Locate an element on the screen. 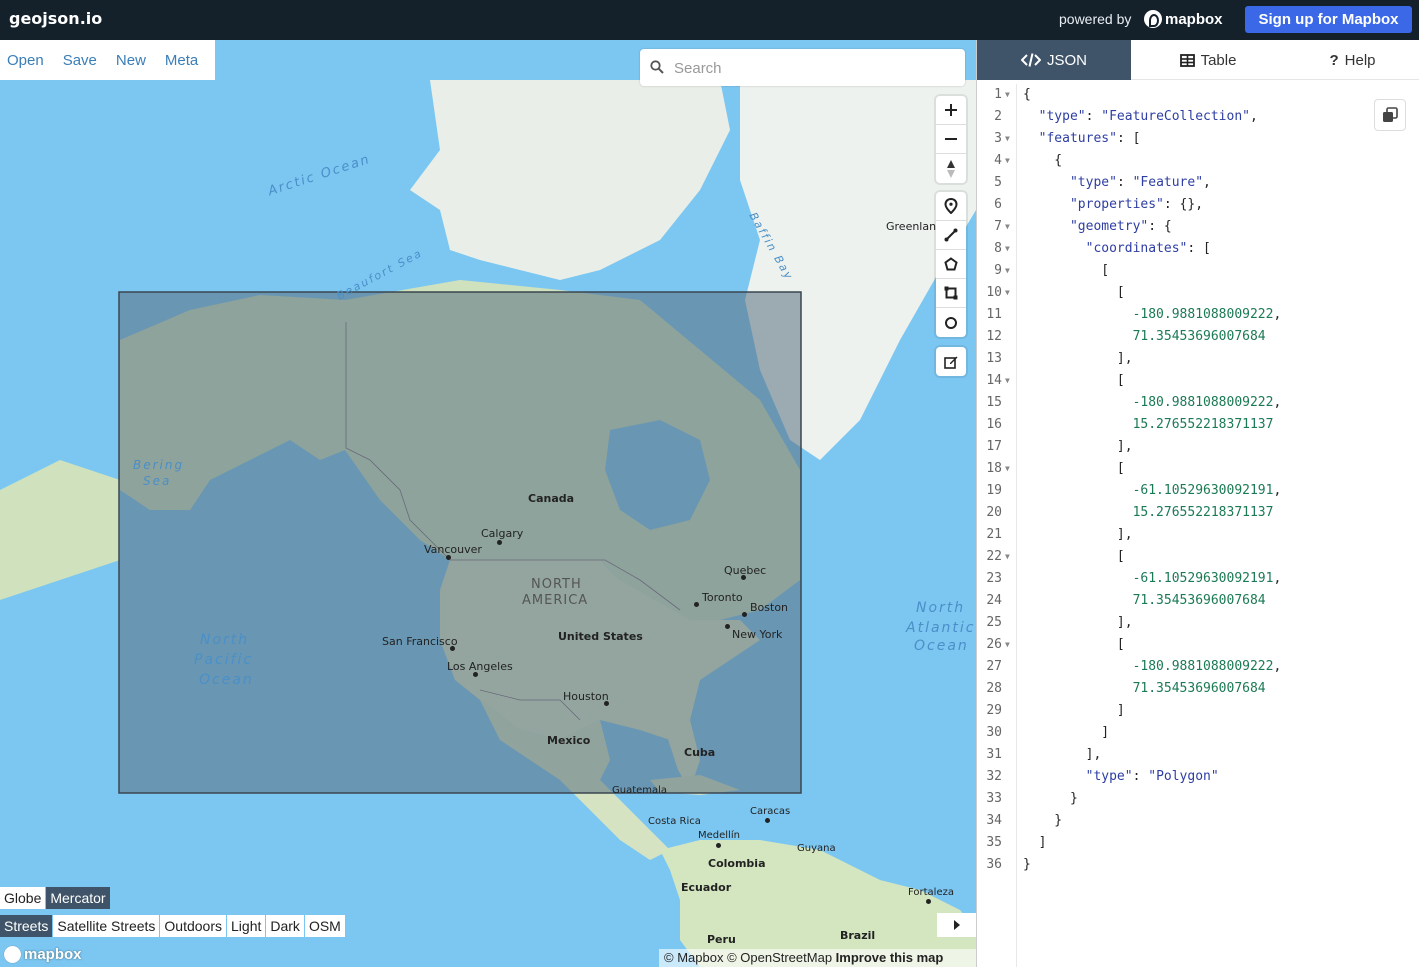  dot-vancouver is located at coordinates (448, 557).